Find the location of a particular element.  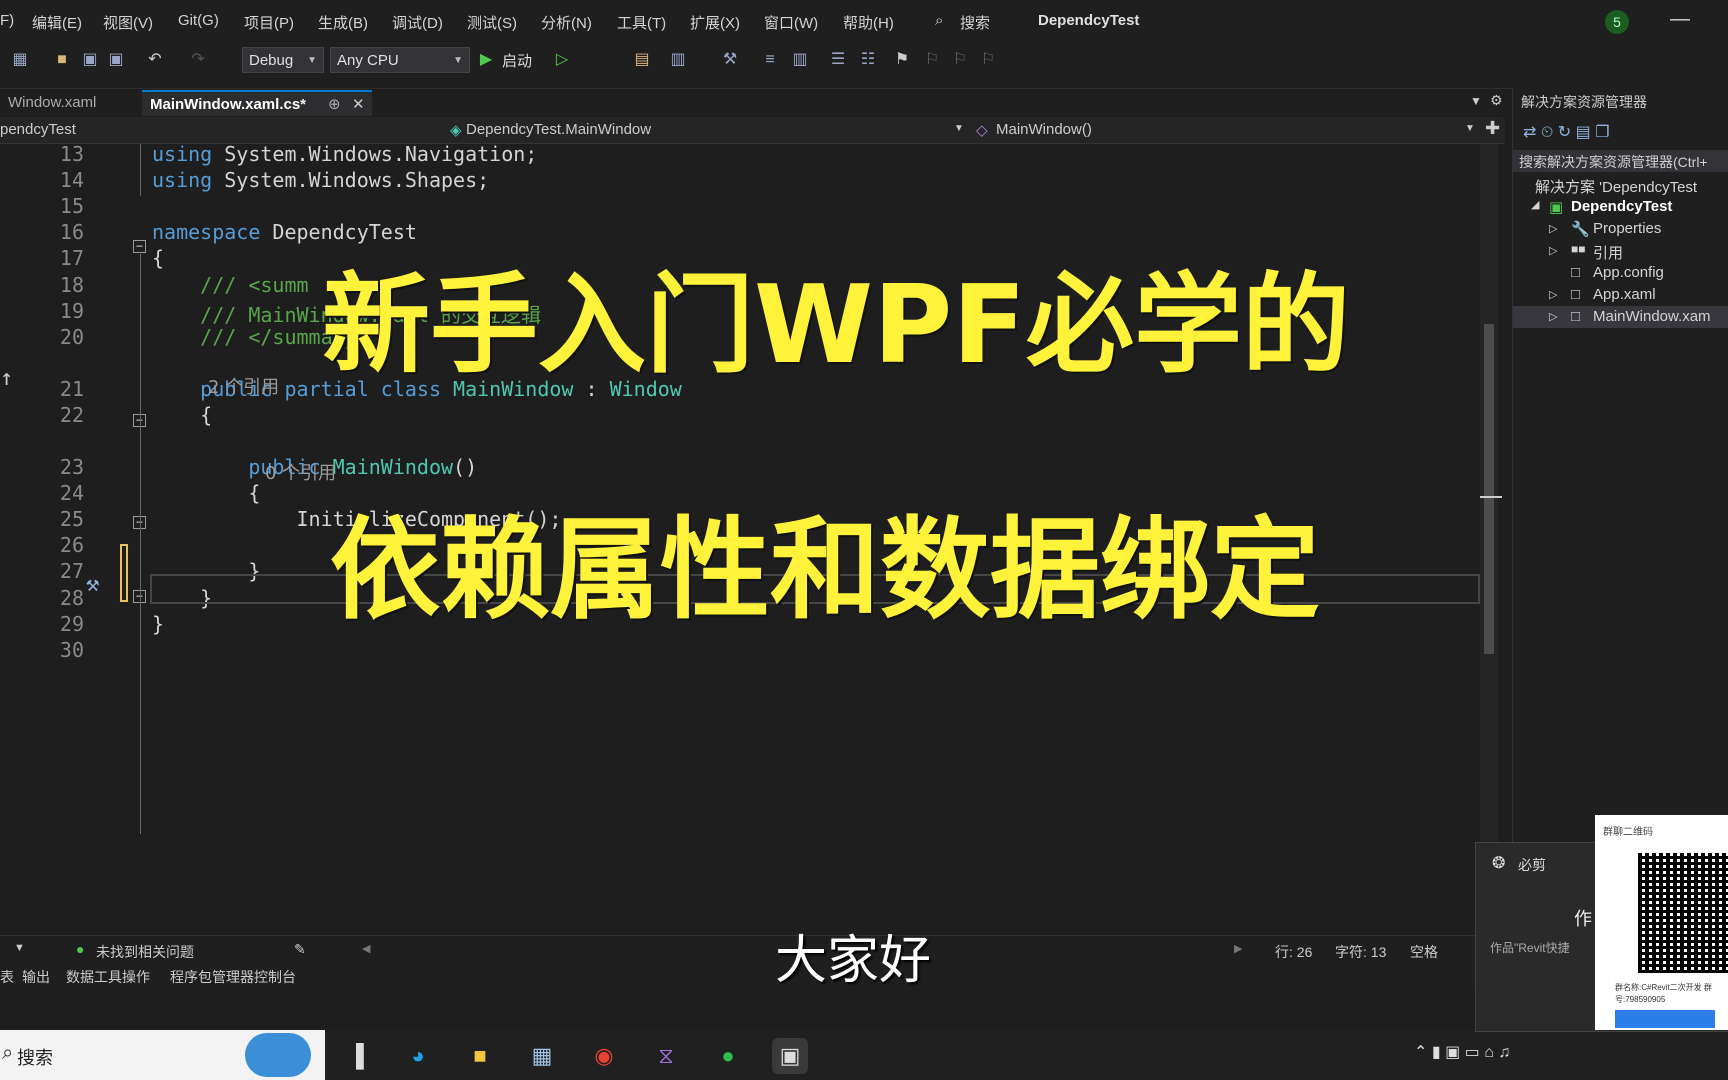

columns-icon: ▥ is located at coordinates (800, 60).